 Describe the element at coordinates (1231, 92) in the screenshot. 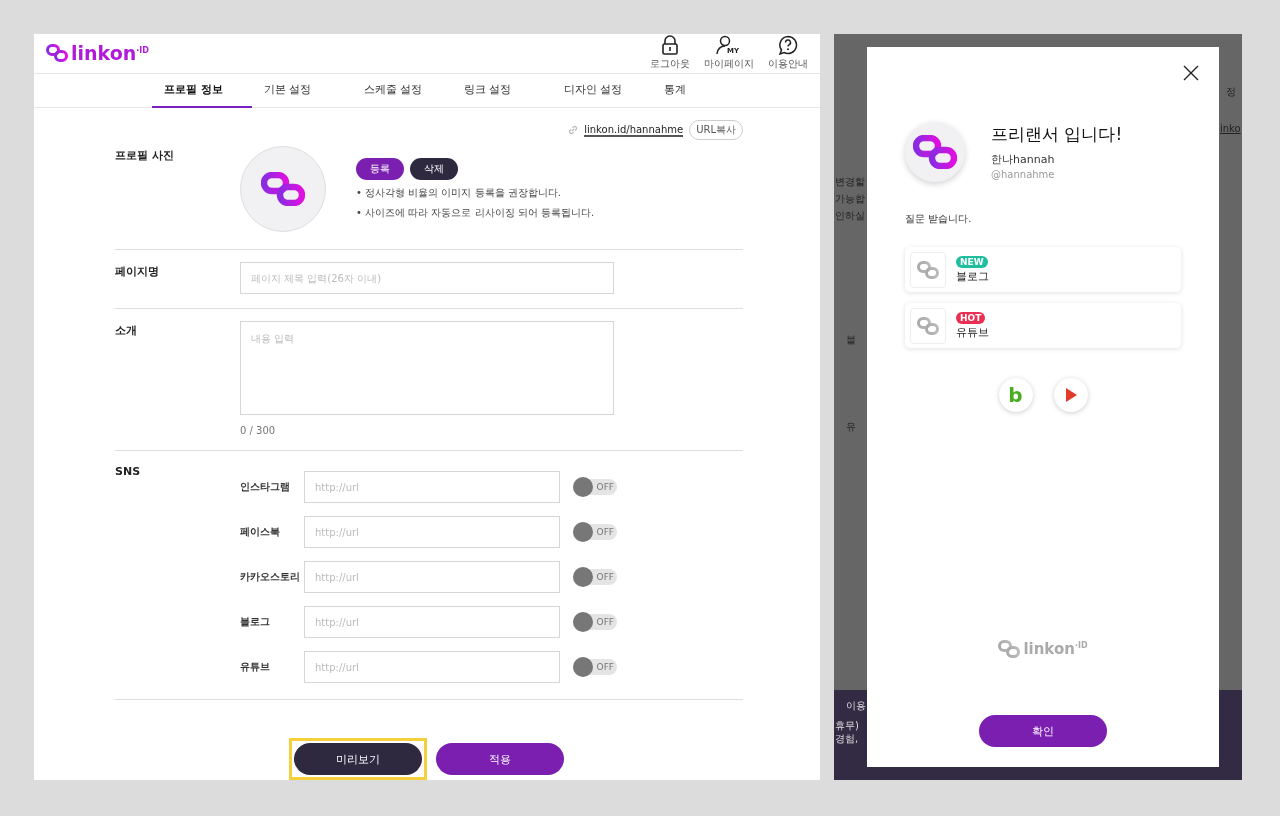

I see `background-text: 정` at that location.